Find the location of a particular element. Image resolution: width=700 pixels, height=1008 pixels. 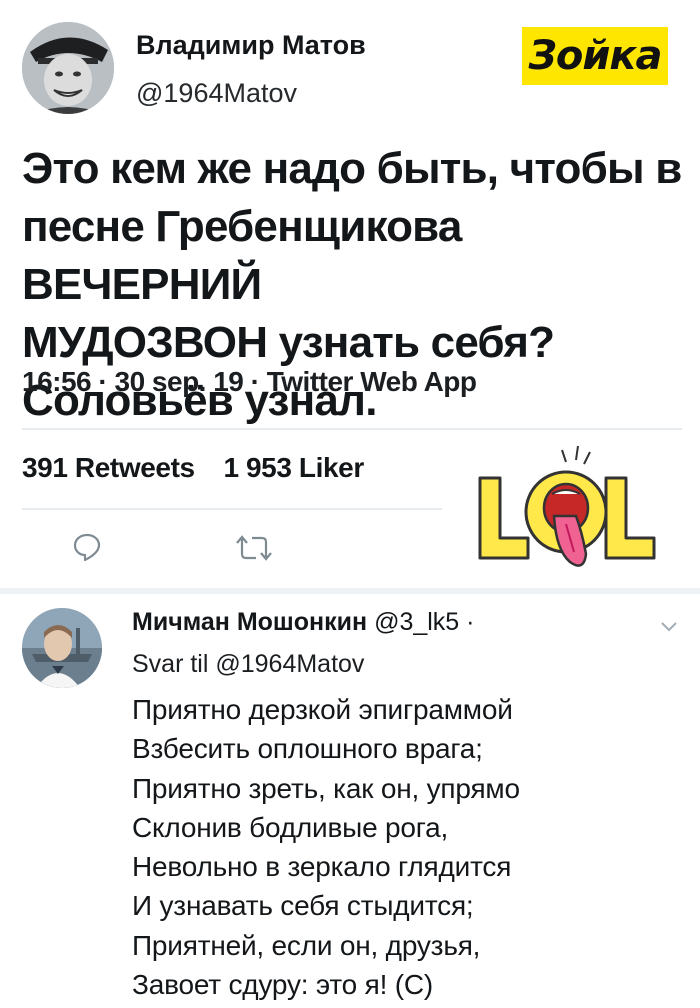

watermark-badge: Зойка is located at coordinates (595, 56).